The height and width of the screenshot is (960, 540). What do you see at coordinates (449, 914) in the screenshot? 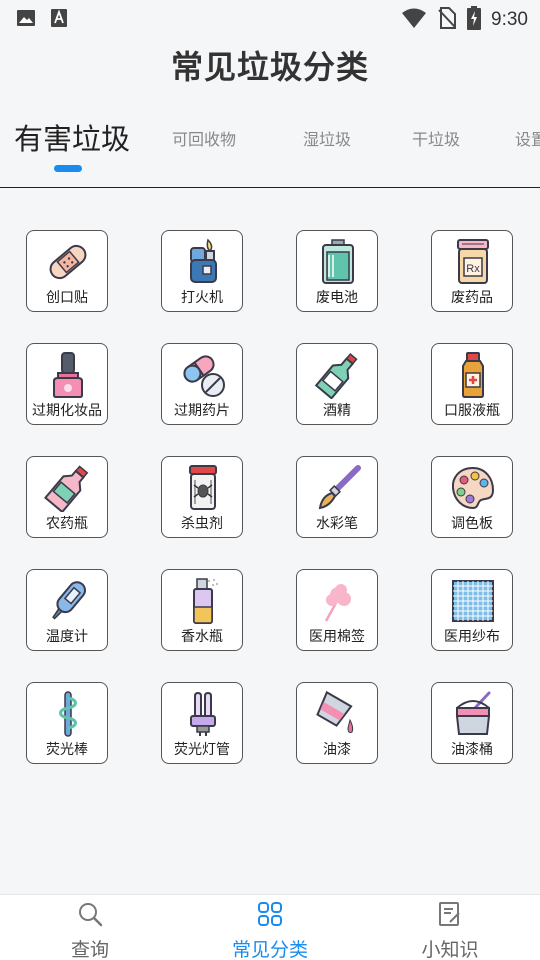
I see `notes-icon` at bounding box center [449, 914].